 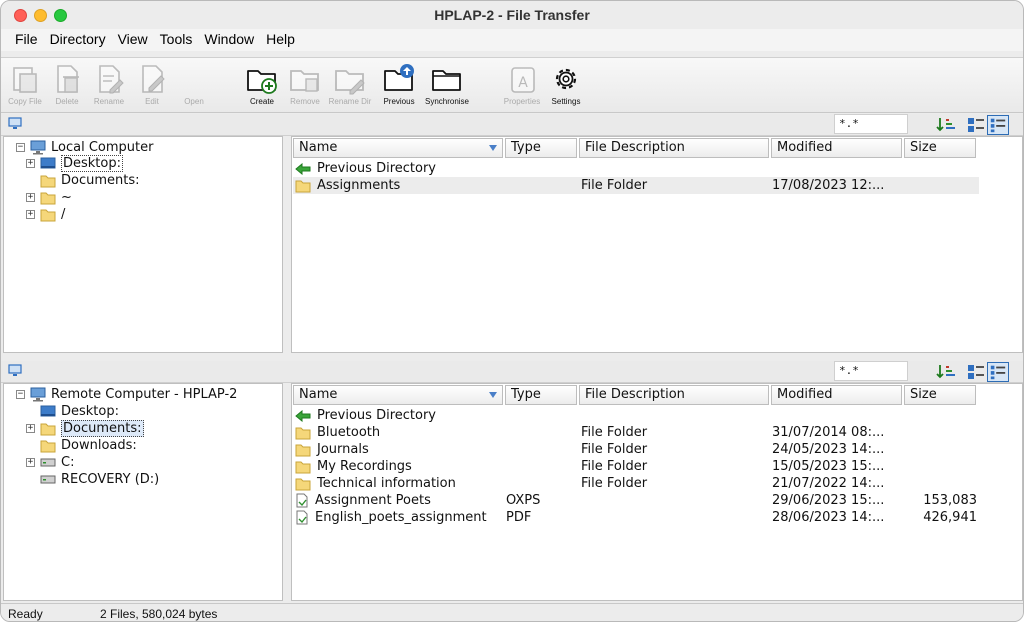 I want to click on settings-button: Settings, so click(x=566, y=87).